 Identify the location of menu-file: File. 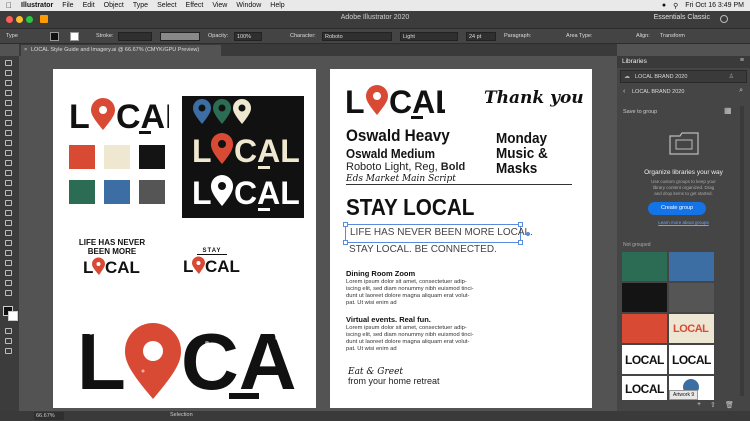
(67, 5).